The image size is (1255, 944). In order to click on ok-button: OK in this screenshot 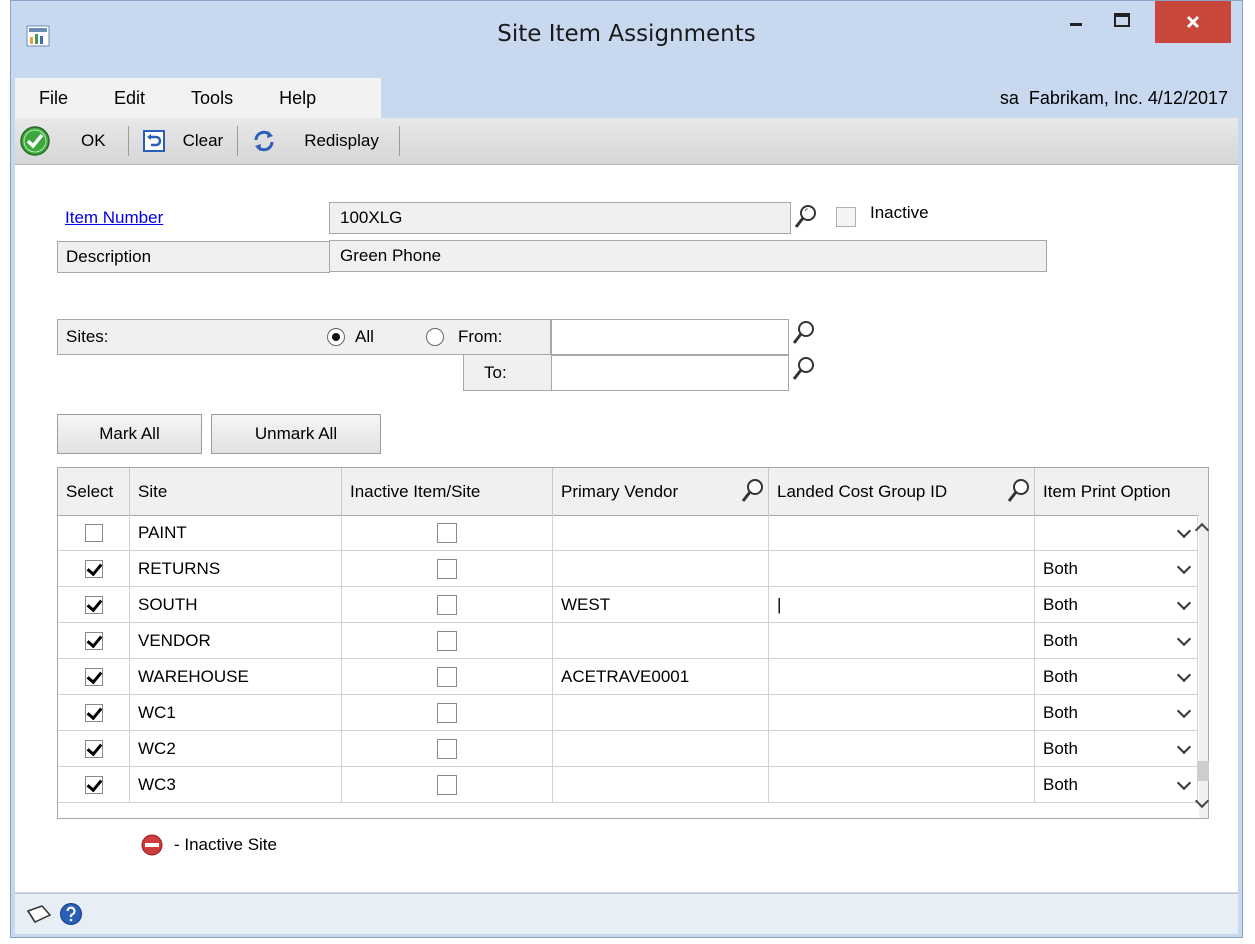, I will do `click(64, 141)`.